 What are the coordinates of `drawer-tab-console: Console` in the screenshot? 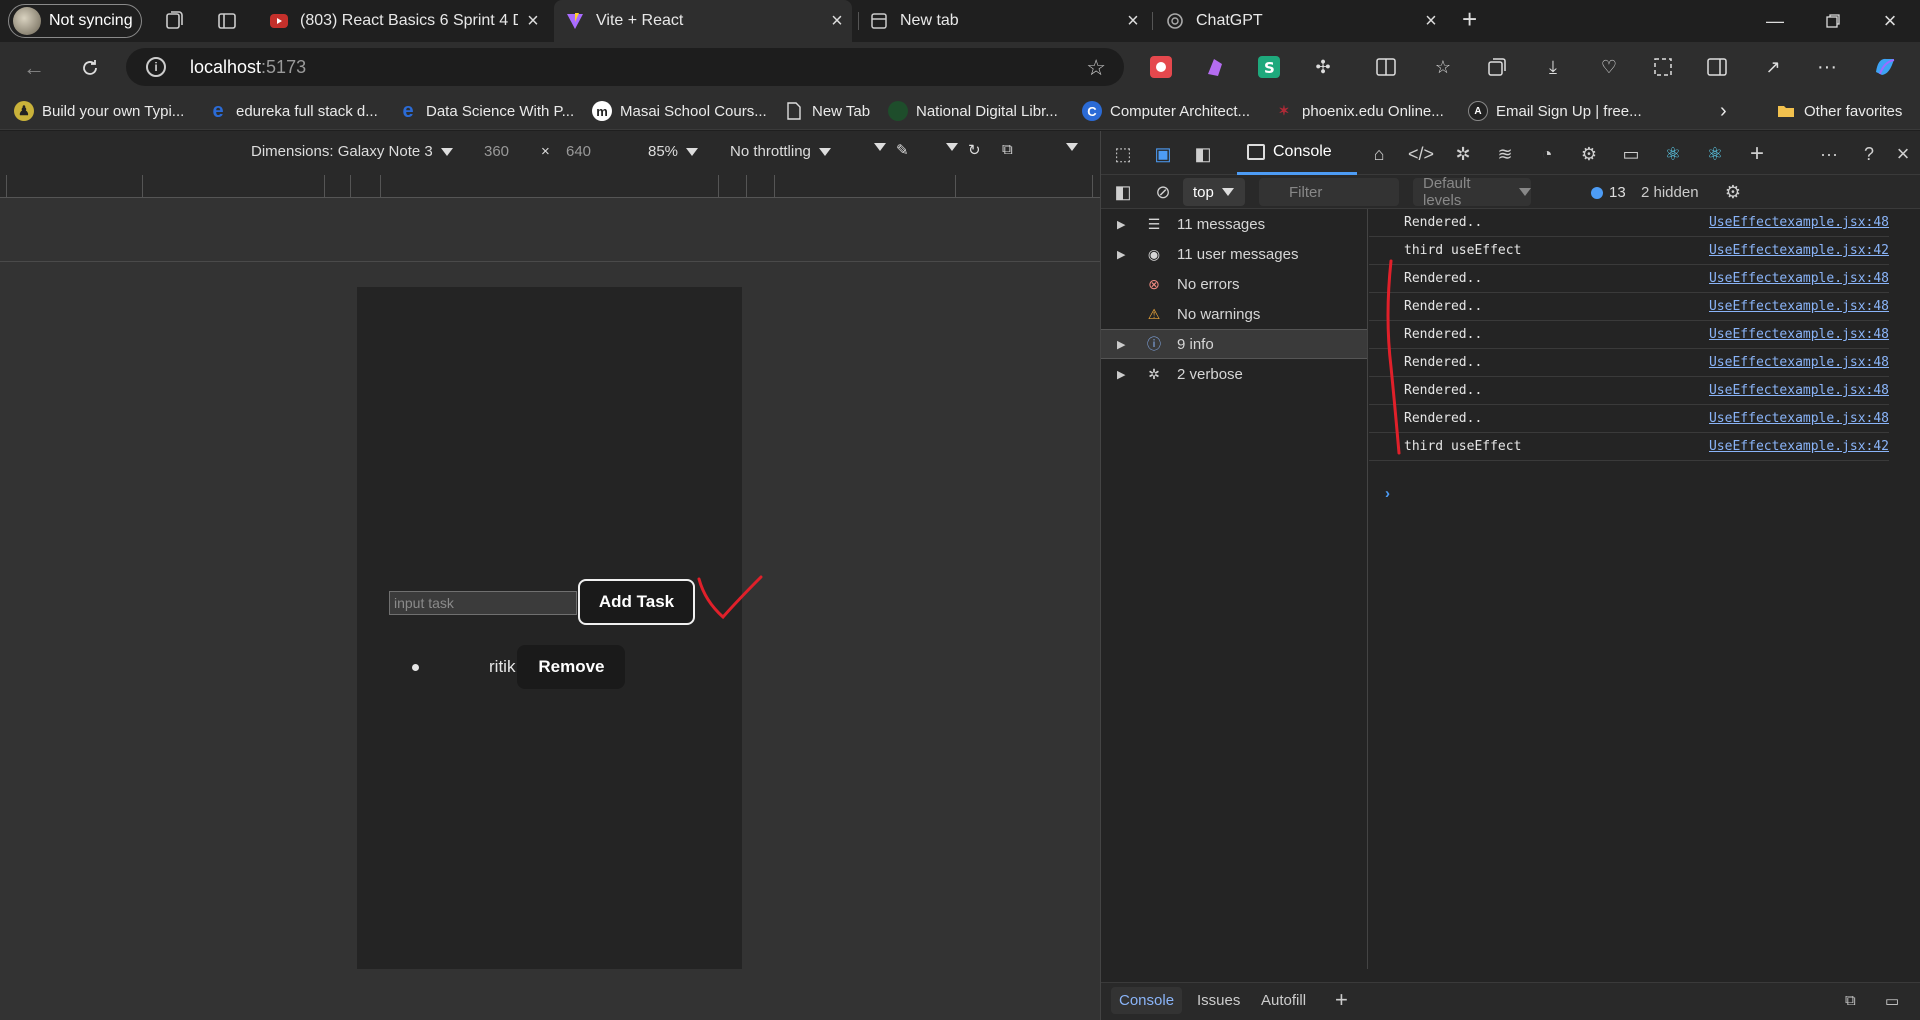 It's located at (1147, 1000).